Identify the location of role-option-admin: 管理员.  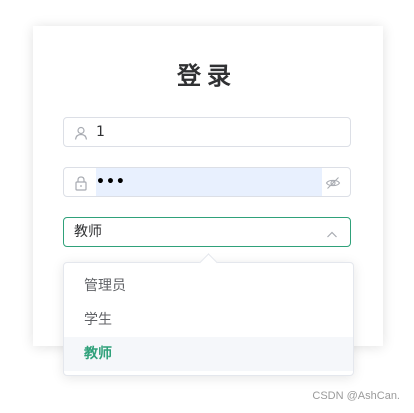
(208, 286).